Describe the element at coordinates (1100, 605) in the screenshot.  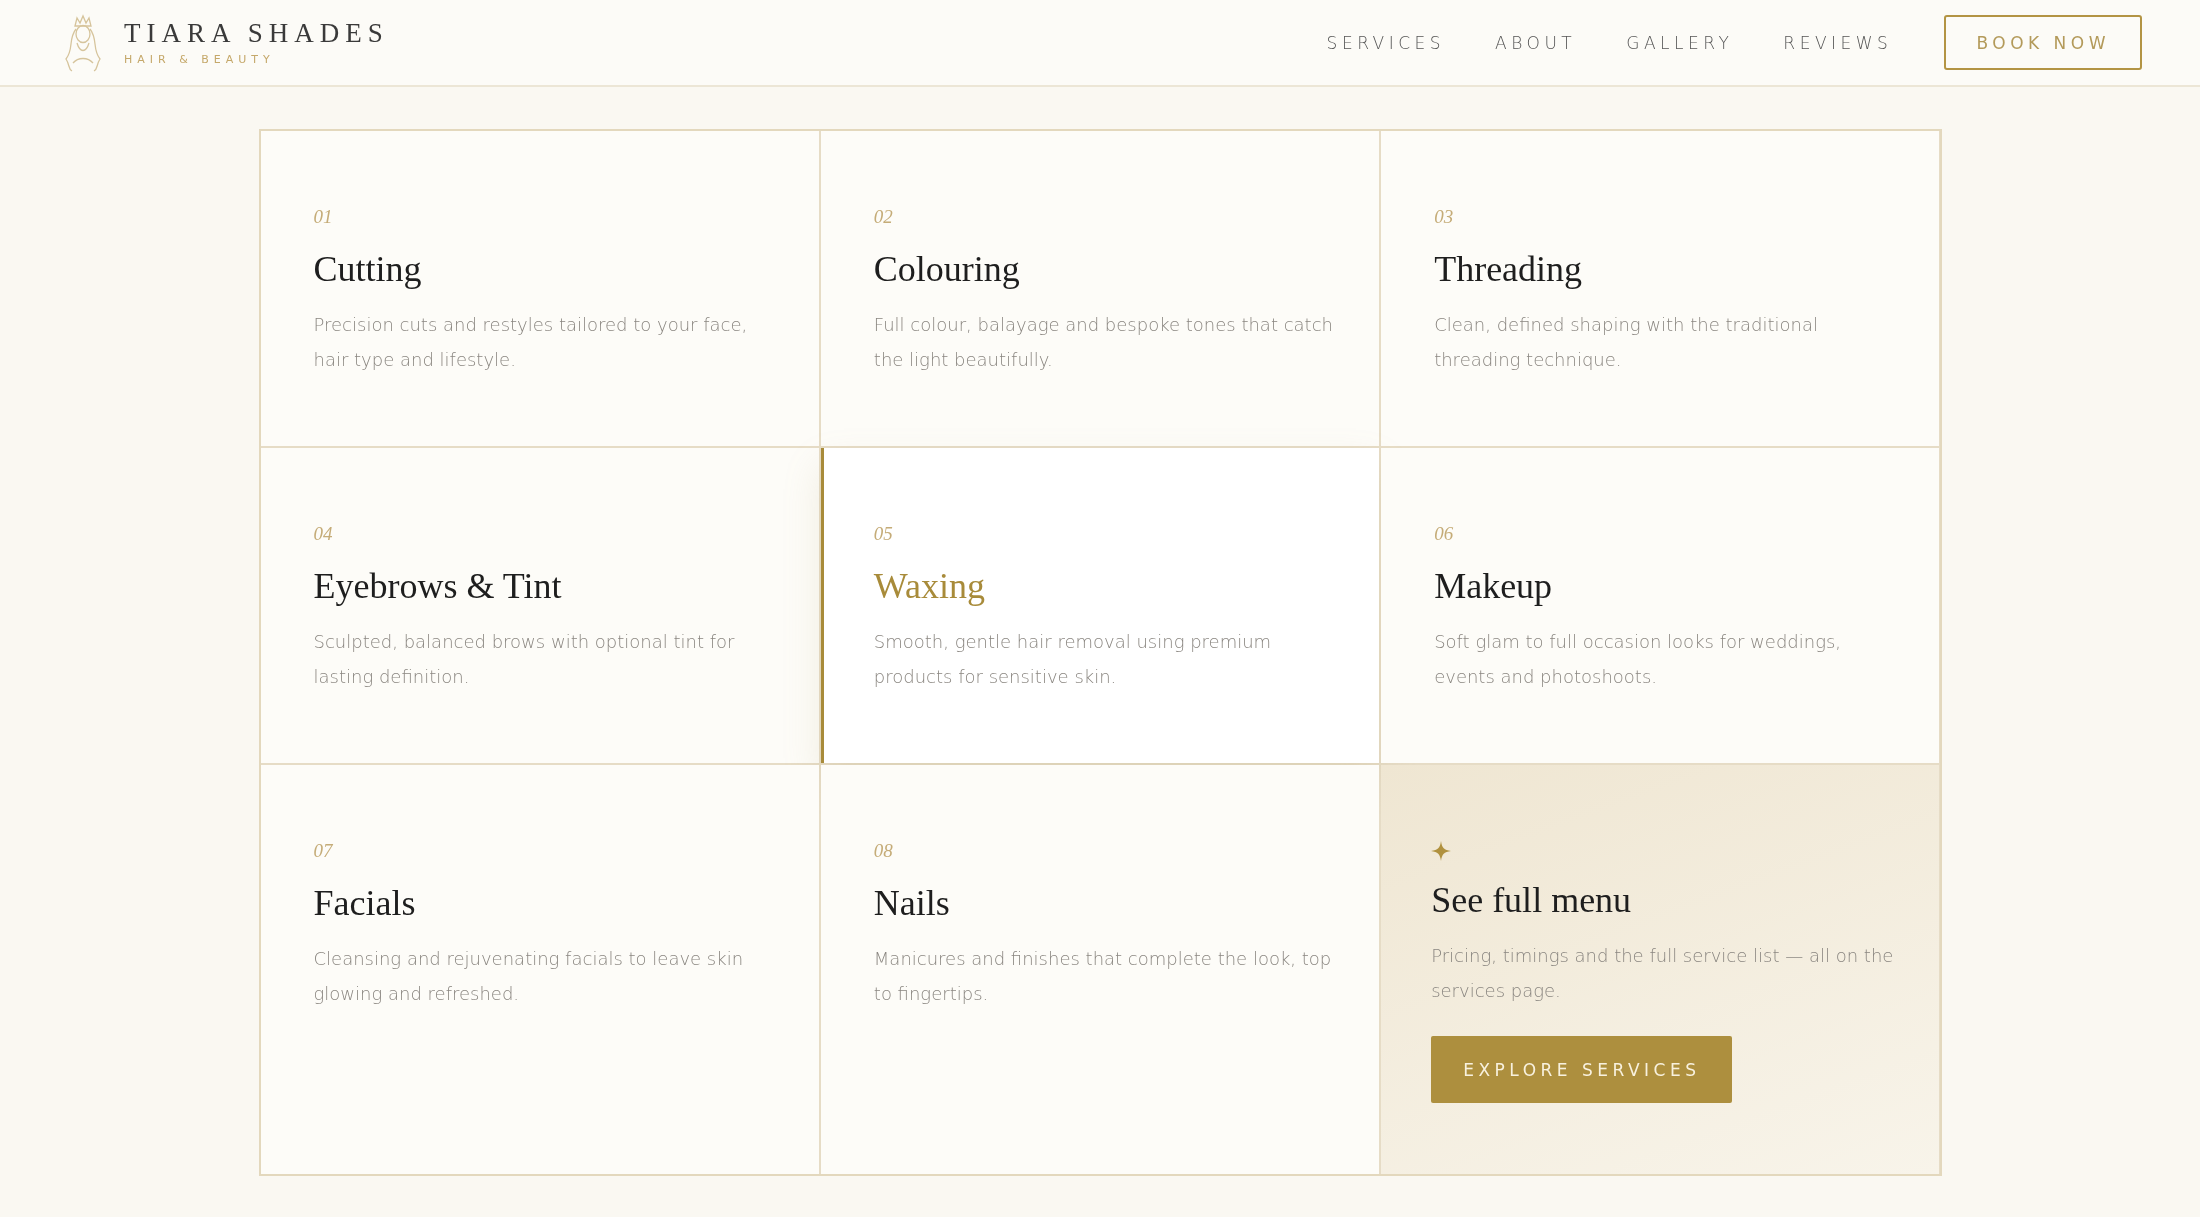
I see `service-card: 05 Waxing Smooth, gentle hair removal using premium products for sensitive skin.` at that location.